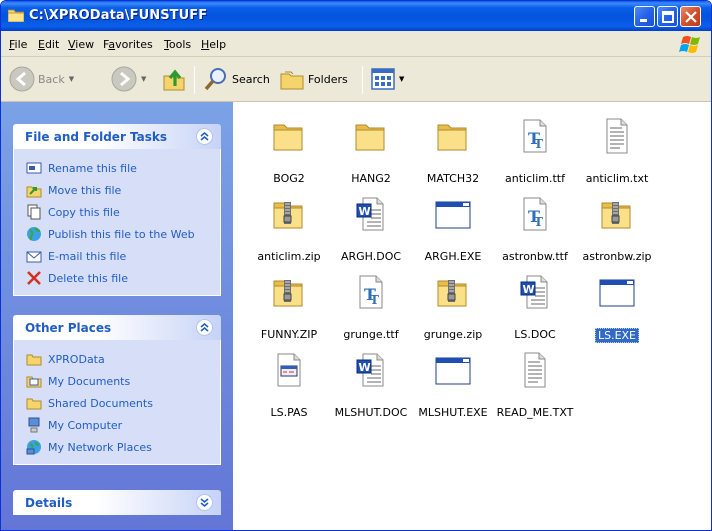 This screenshot has width=712, height=531. What do you see at coordinates (34, 425) in the screenshot?
I see `computer-icon` at bounding box center [34, 425].